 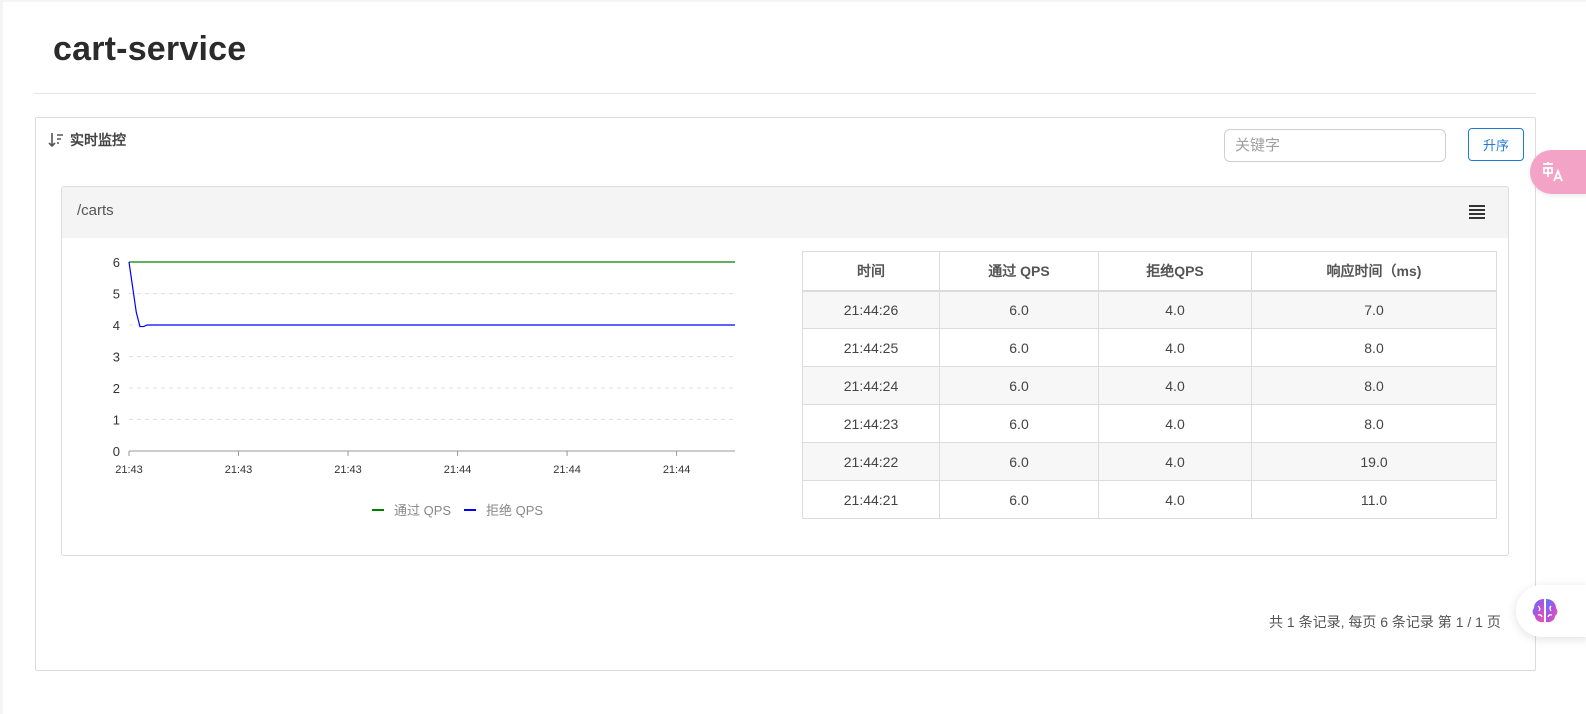 I want to click on panel-heading: 实时监控, so click(x=87, y=140).